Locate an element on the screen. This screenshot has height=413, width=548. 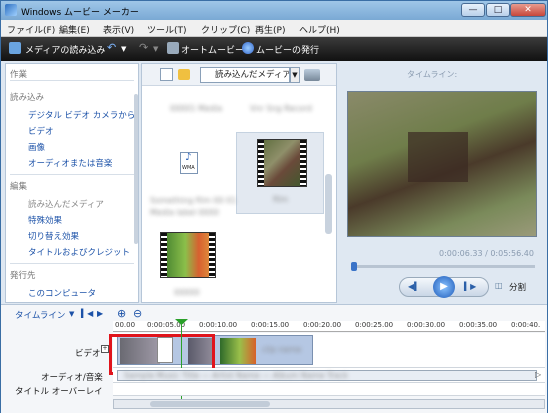
menu-tools: ツール(T) is located at coordinates (167, 29).